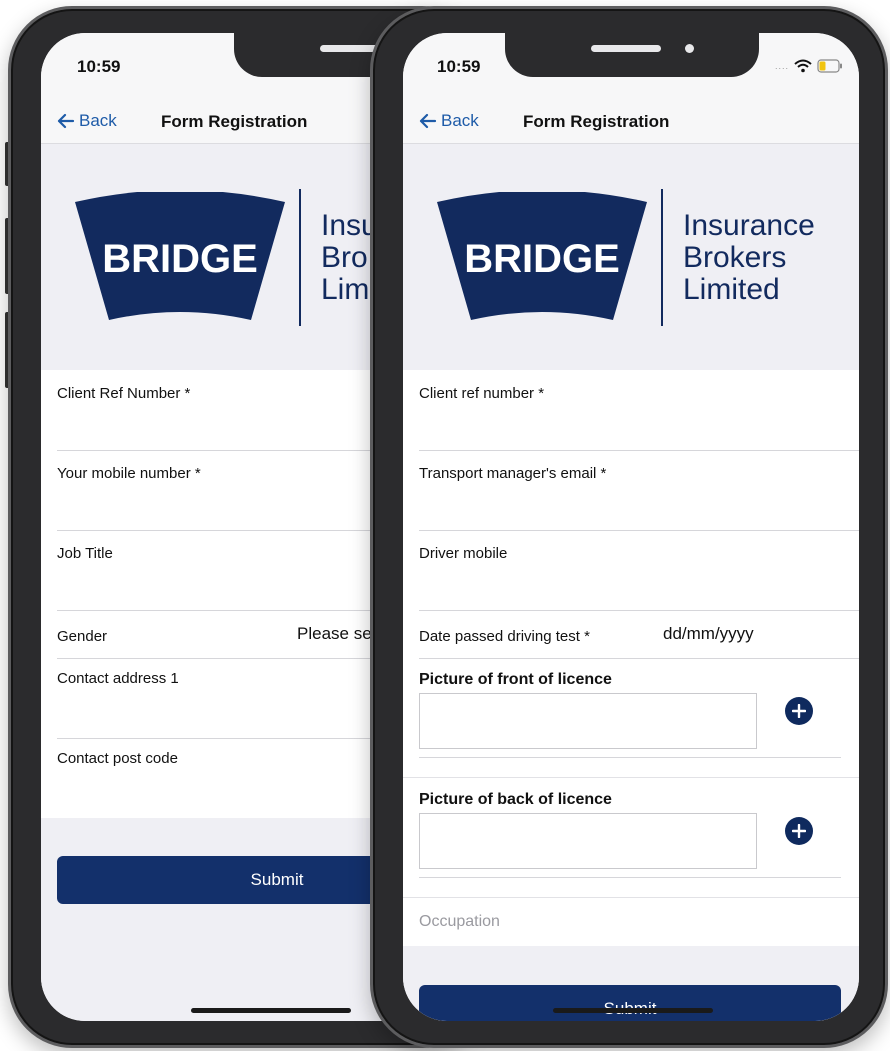  Describe the element at coordinates (829, 66) in the screenshot. I see `battery-icon` at that location.